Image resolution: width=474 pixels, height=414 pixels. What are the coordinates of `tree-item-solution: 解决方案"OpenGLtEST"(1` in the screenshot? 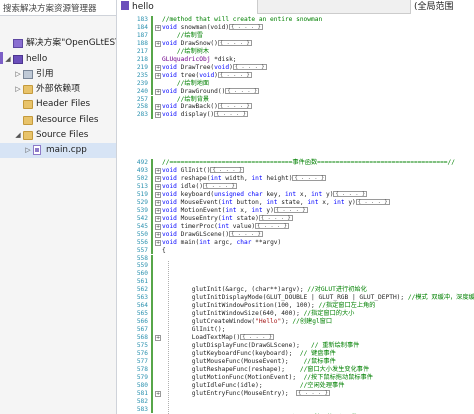 It's located at (58, 43).